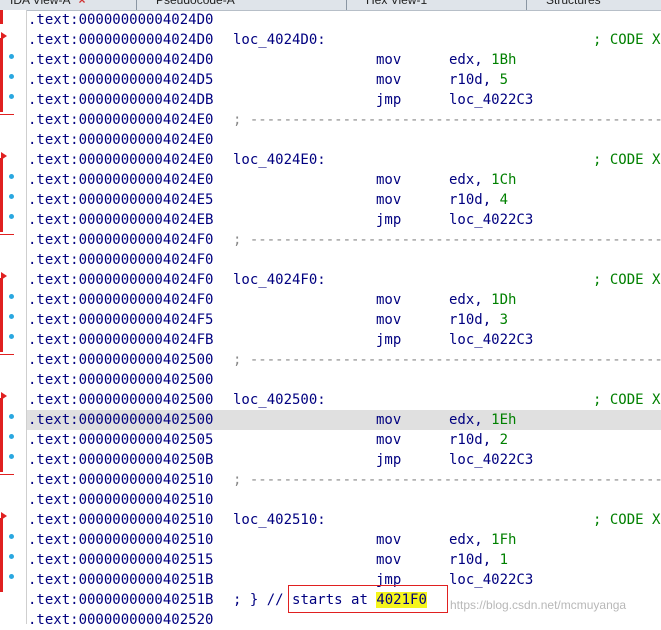 The image size is (661, 630). Describe the element at coordinates (344, 260) in the screenshot. I see `listing-row: .text:00000000004024F0` at that location.